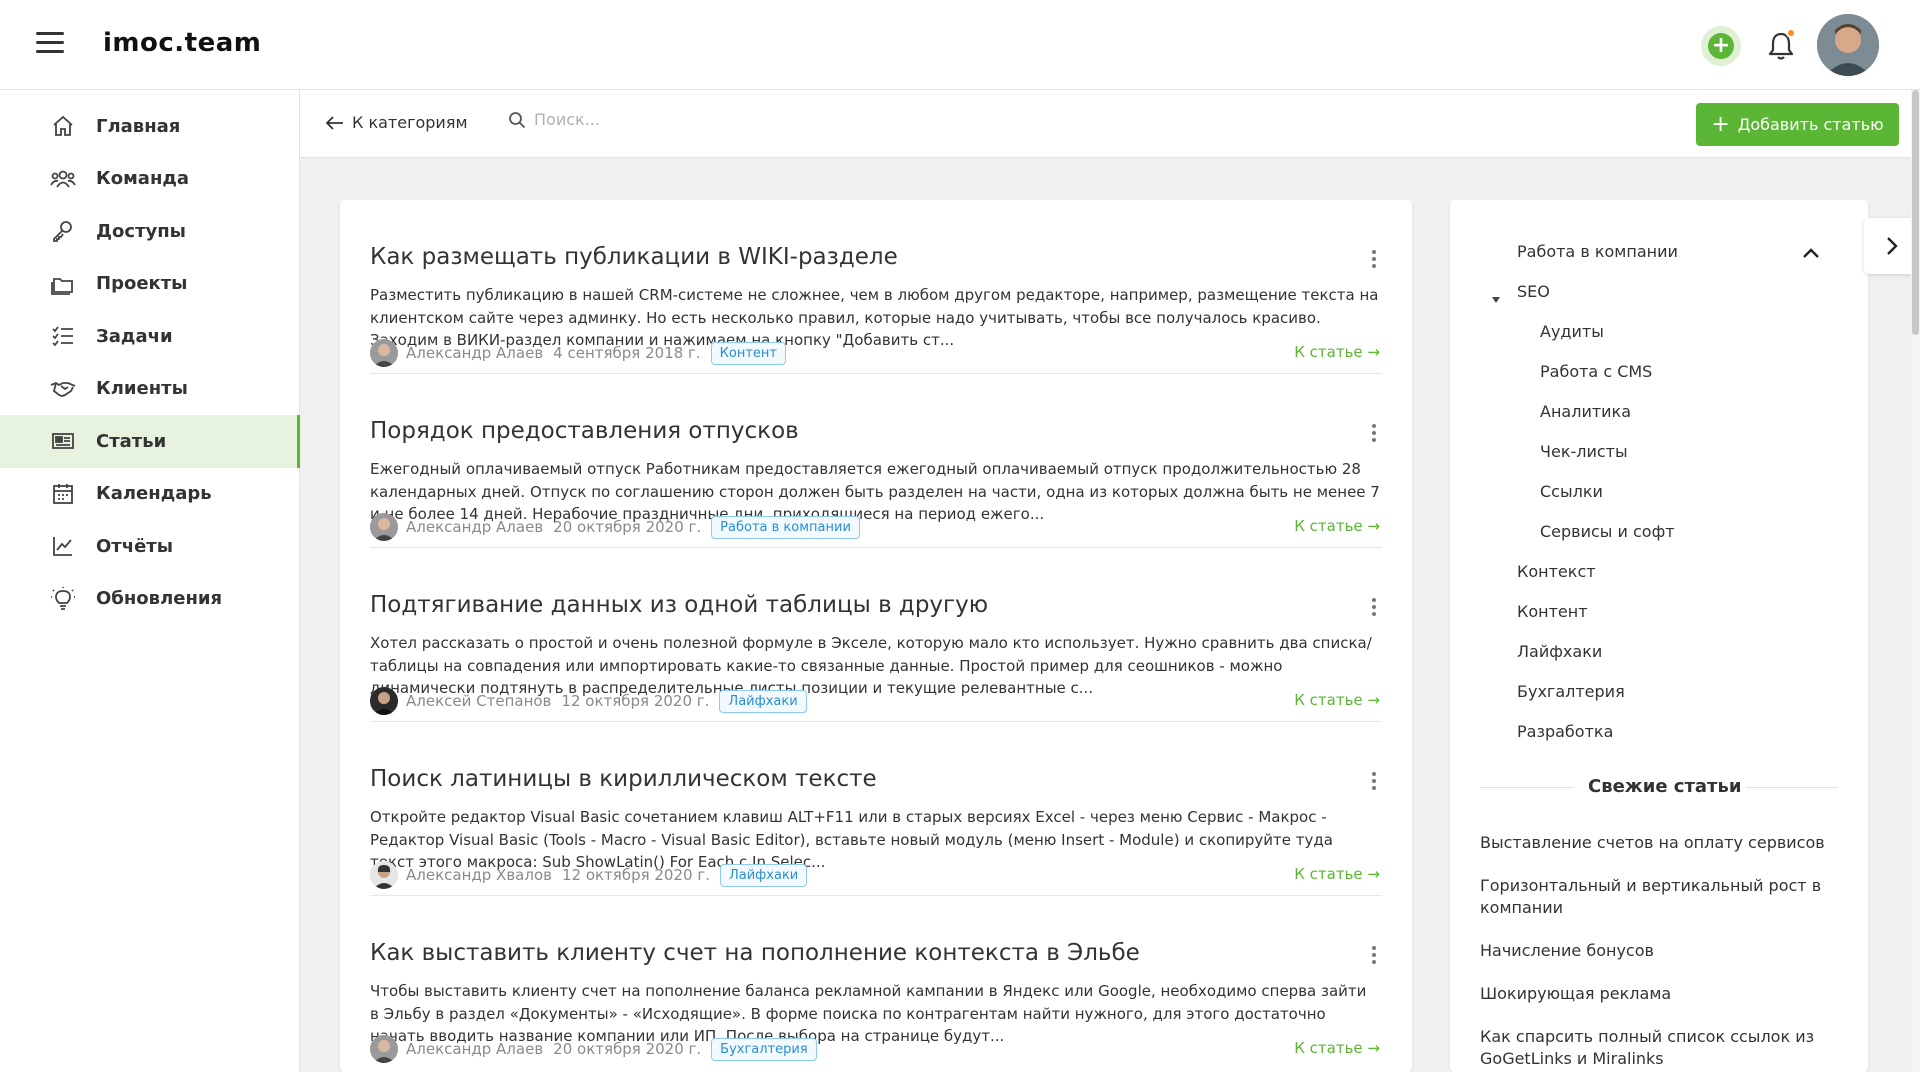  Describe the element at coordinates (138, 126) in the screenshot. I see `sidebar-item-label: Главная` at that location.